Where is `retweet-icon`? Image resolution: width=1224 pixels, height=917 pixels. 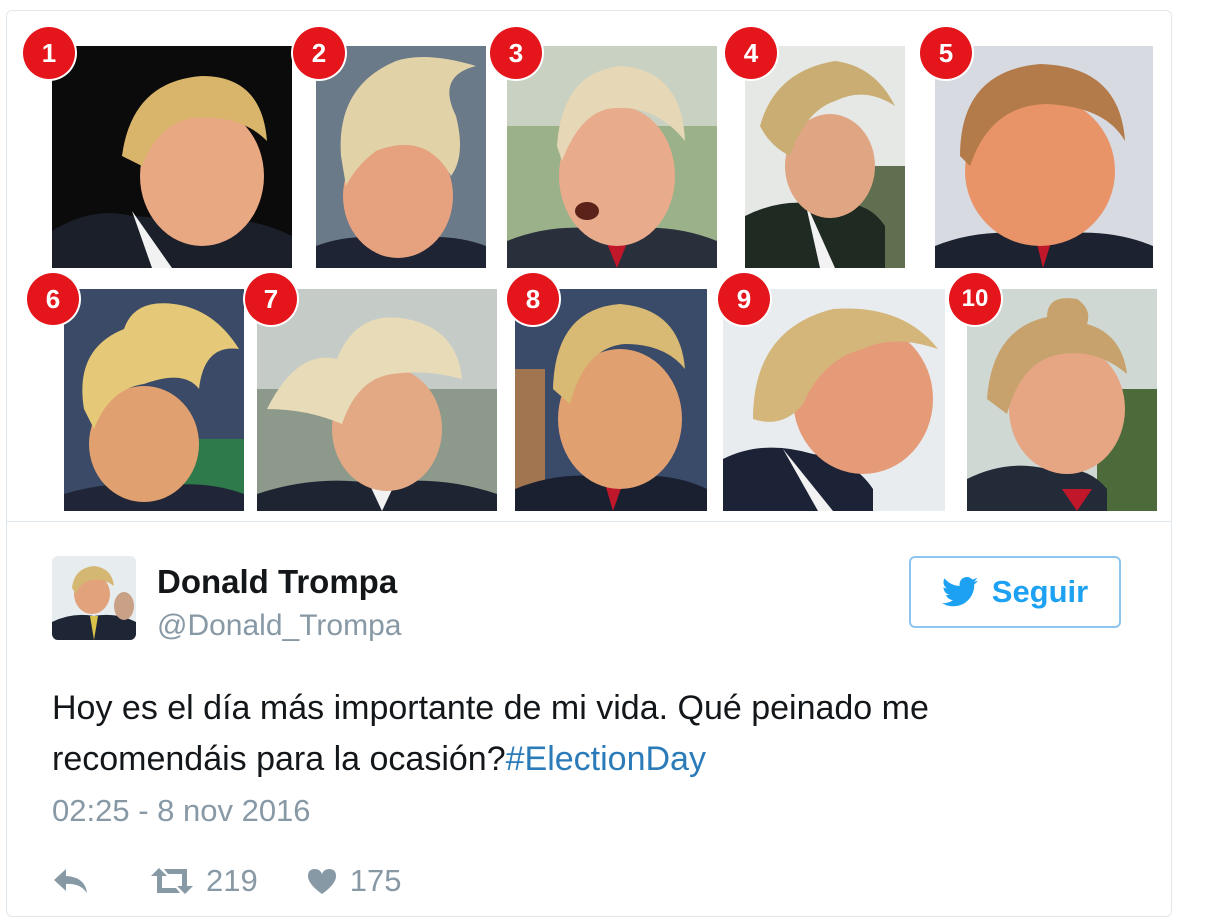 retweet-icon is located at coordinates (172, 881).